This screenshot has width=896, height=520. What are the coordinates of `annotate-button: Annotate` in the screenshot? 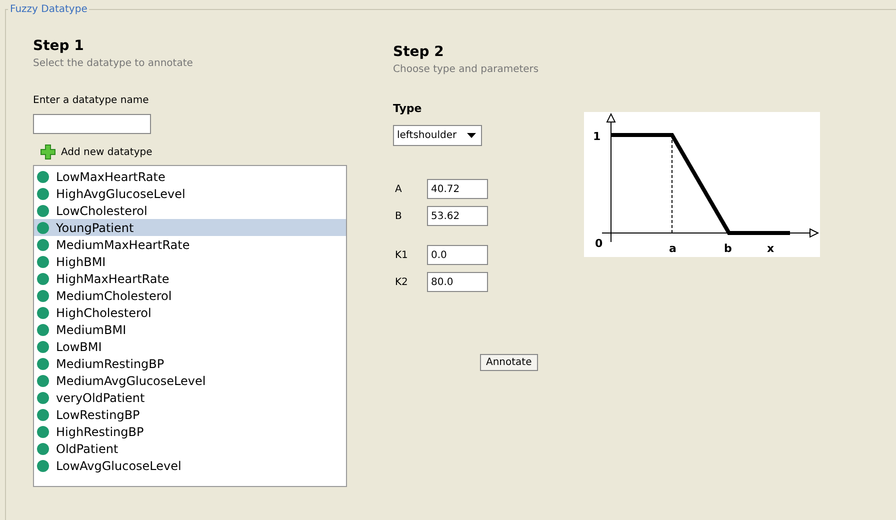 It's located at (509, 362).